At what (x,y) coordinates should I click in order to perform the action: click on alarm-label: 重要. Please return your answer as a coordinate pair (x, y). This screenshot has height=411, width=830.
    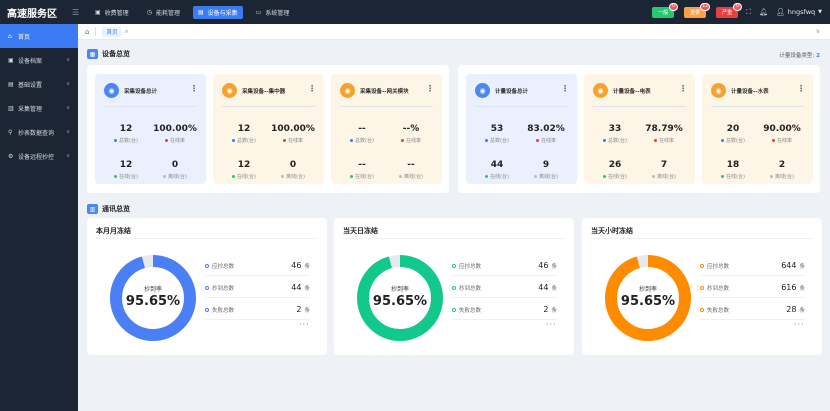
    Looking at the image, I should click on (695, 12).